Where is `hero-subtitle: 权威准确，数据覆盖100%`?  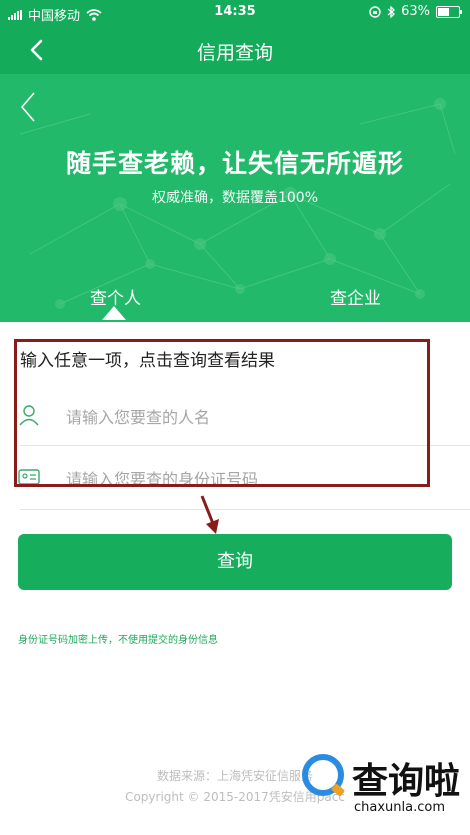 hero-subtitle: 权威准确，数据覆盖100% is located at coordinates (235, 198).